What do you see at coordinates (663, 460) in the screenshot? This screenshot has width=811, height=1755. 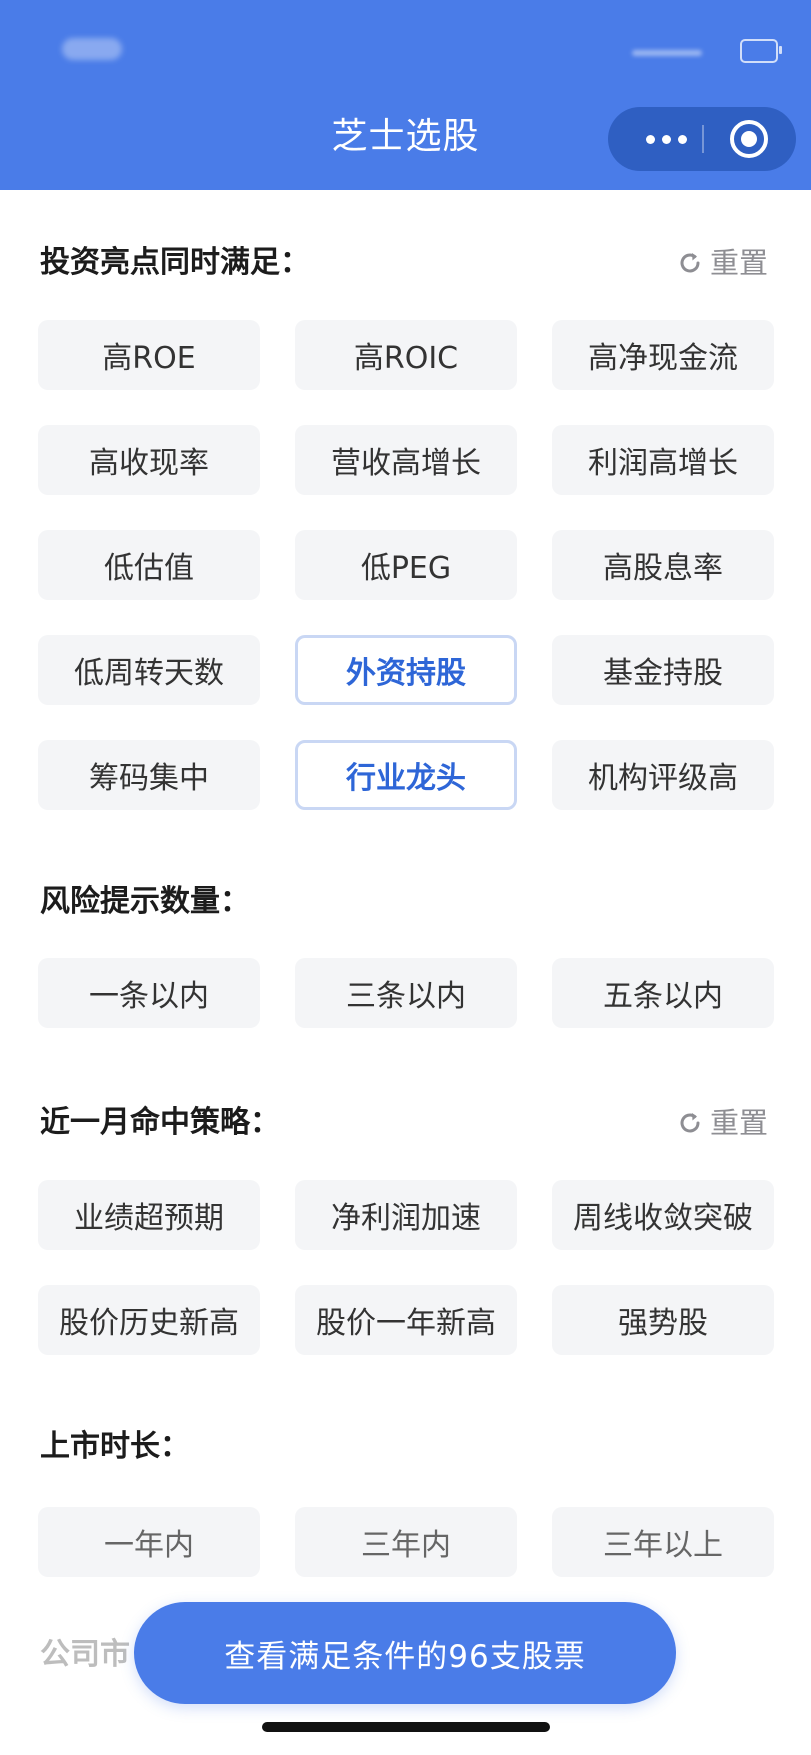 I see `filter-chip: 利润高增长` at bounding box center [663, 460].